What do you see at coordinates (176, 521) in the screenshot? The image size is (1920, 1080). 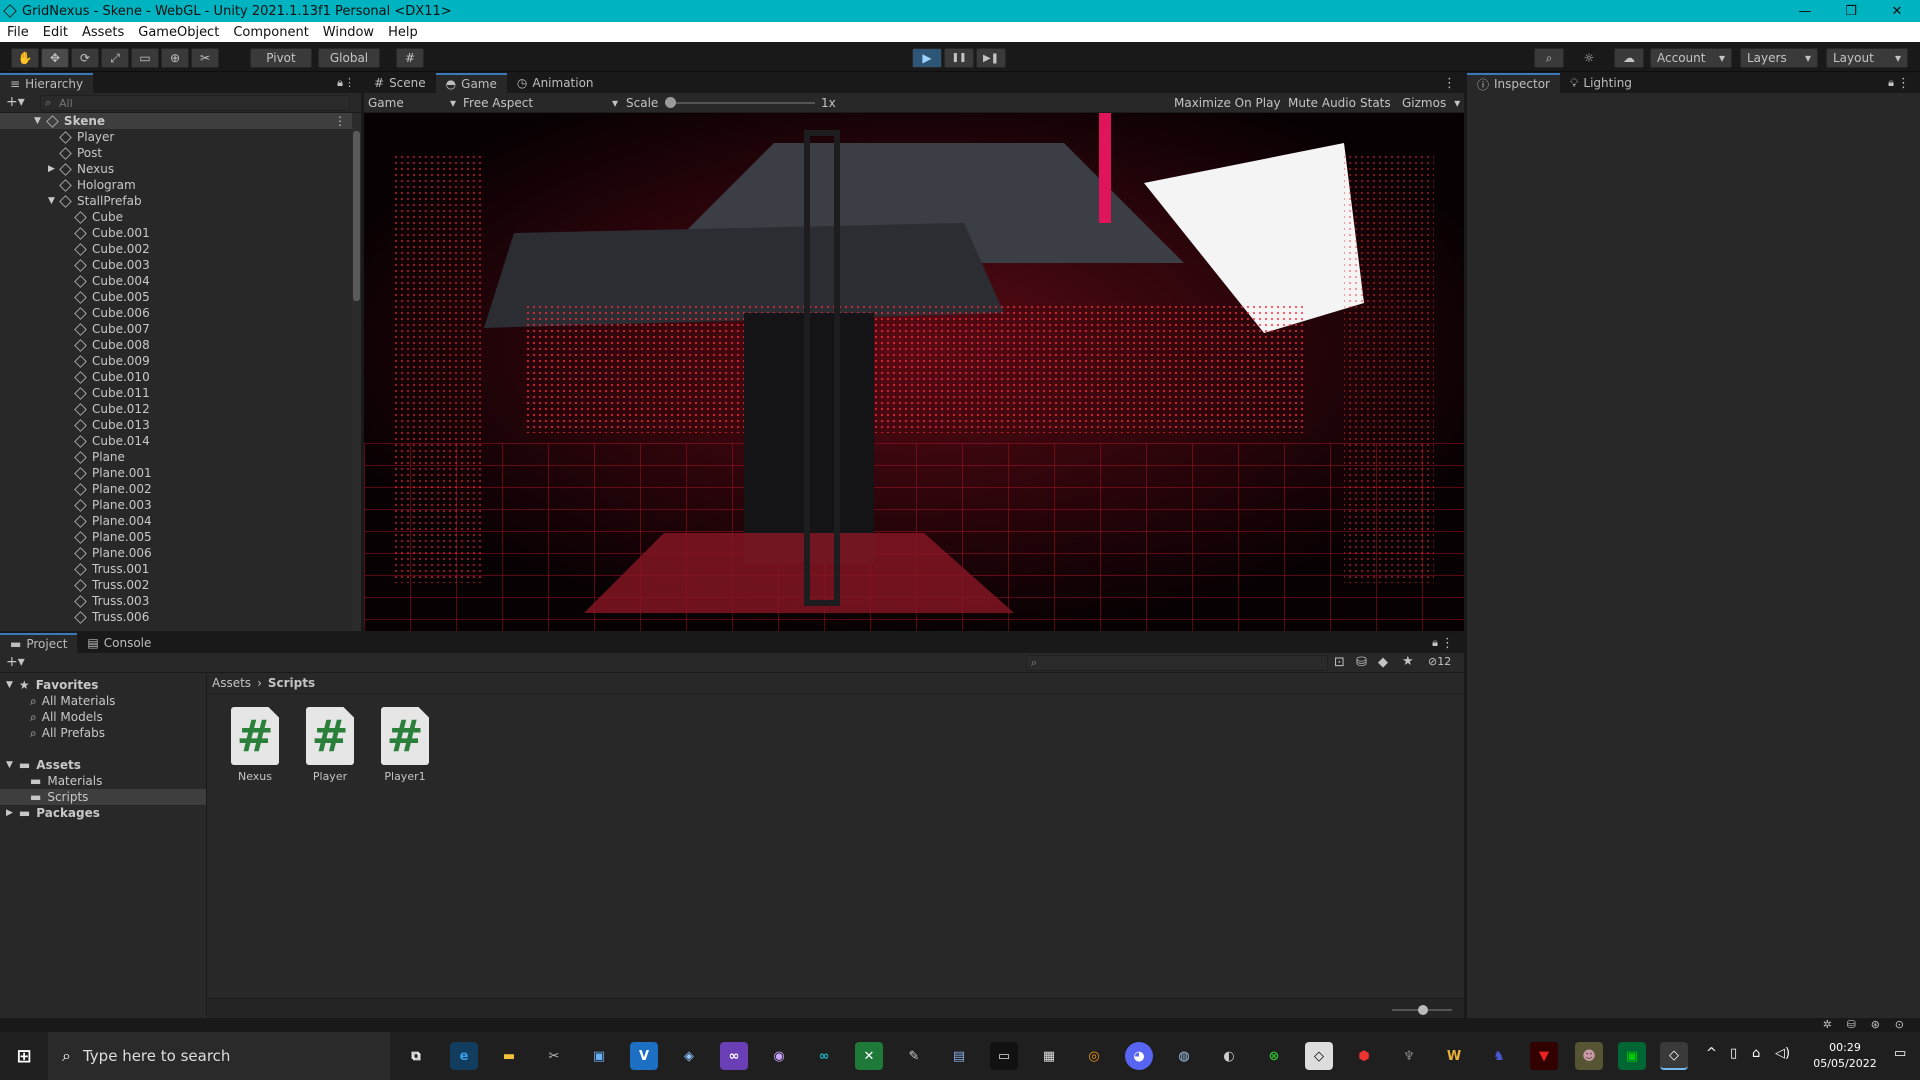 I see `list-item: Plane.004` at bounding box center [176, 521].